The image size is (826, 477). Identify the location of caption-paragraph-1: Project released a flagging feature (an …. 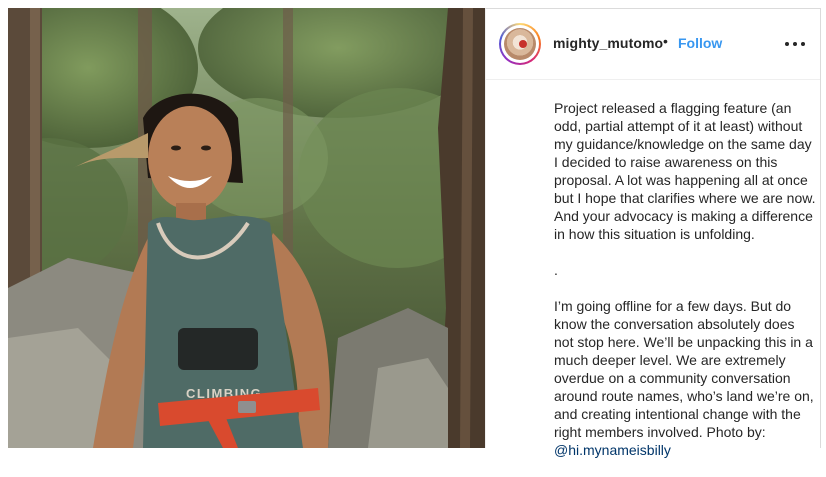
(685, 171).